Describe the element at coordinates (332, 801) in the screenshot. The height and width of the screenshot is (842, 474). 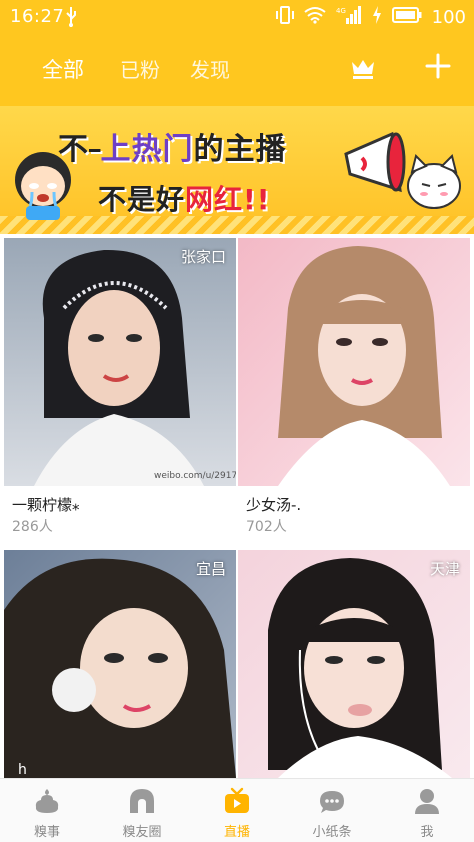
I see `chat-icon` at that location.